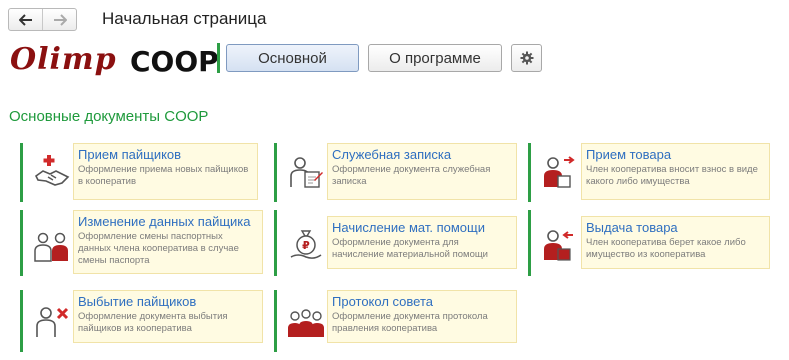  What do you see at coordinates (218, 58) in the screenshot?
I see `header-divider` at bounding box center [218, 58].